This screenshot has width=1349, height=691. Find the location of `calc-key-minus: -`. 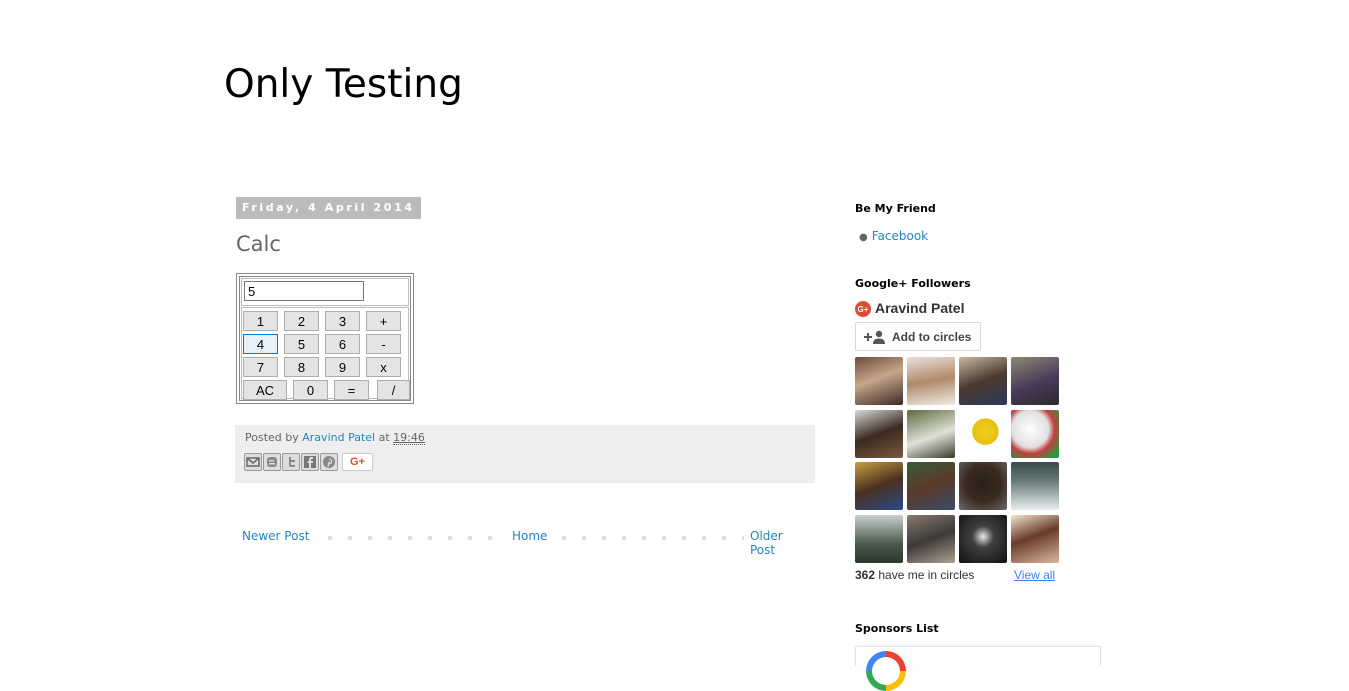

calc-key-minus: - is located at coordinates (383, 344).